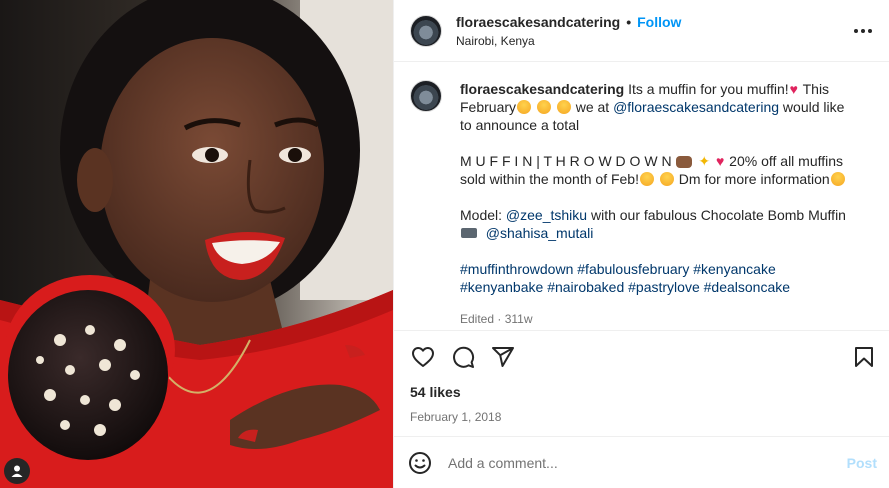 The image size is (889, 488). What do you see at coordinates (862, 463) in the screenshot?
I see `post-comment-button: Post` at bounding box center [862, 463].